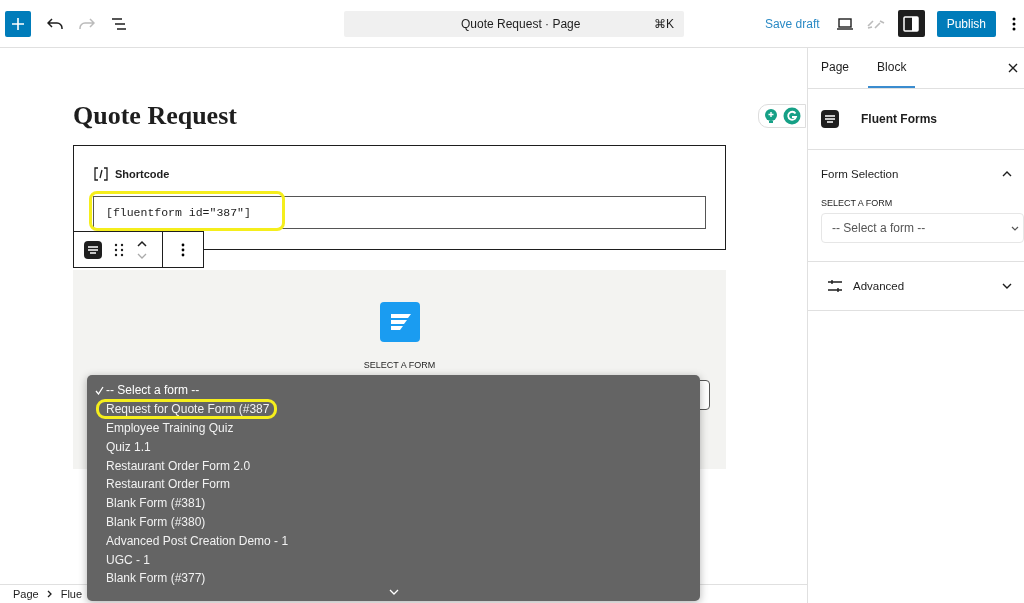  I want to click on plus-icon, so click(18, 23).